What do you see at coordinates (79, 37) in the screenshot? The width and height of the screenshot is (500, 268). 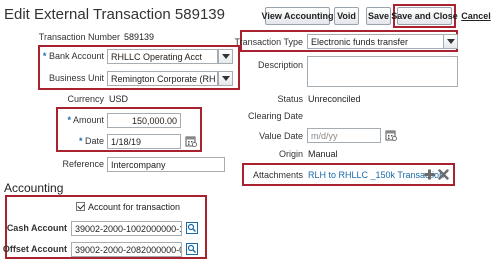 I see `transaction-number-label: Transaction Number` at bounding box center [79, 37].